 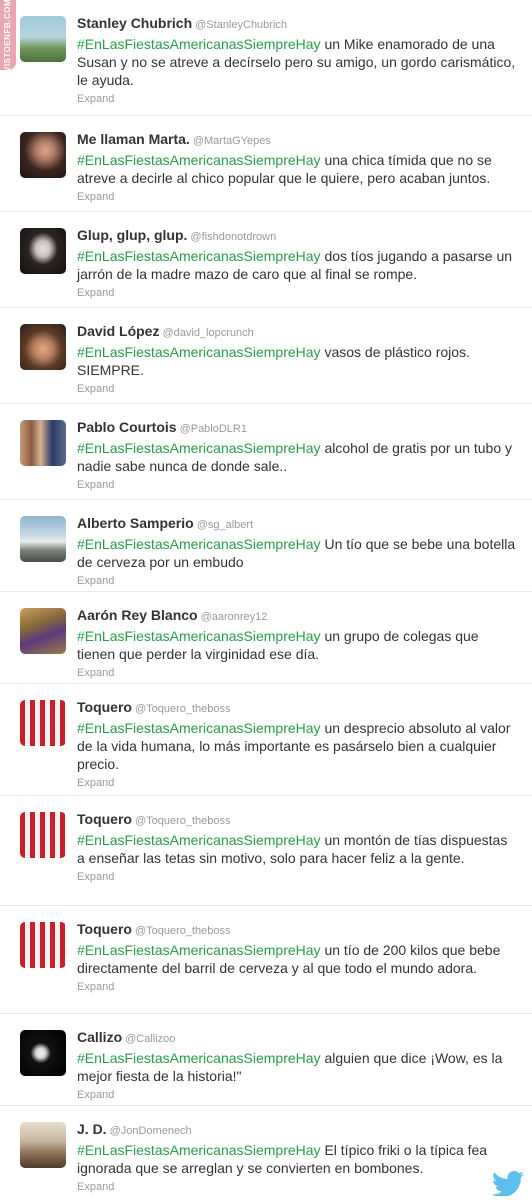 What do you see at coordinates (233, 237) in the screenshot?
I see `author-handle: @fishdonotdrown` at bounding box center [233, 237].